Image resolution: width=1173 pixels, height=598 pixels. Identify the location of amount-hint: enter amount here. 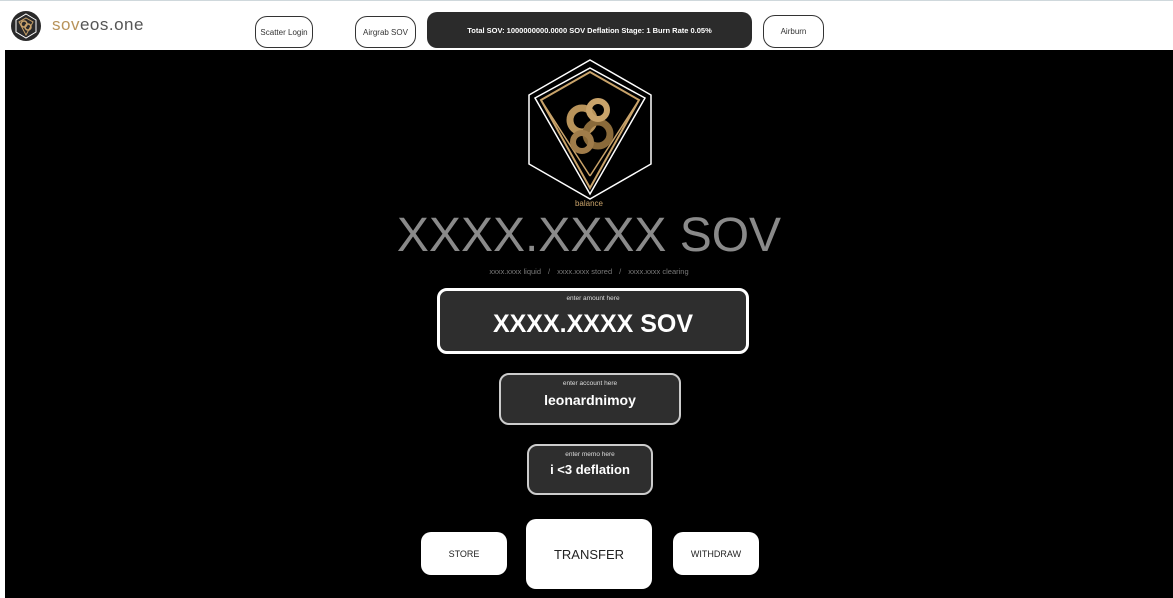
(593, 298).